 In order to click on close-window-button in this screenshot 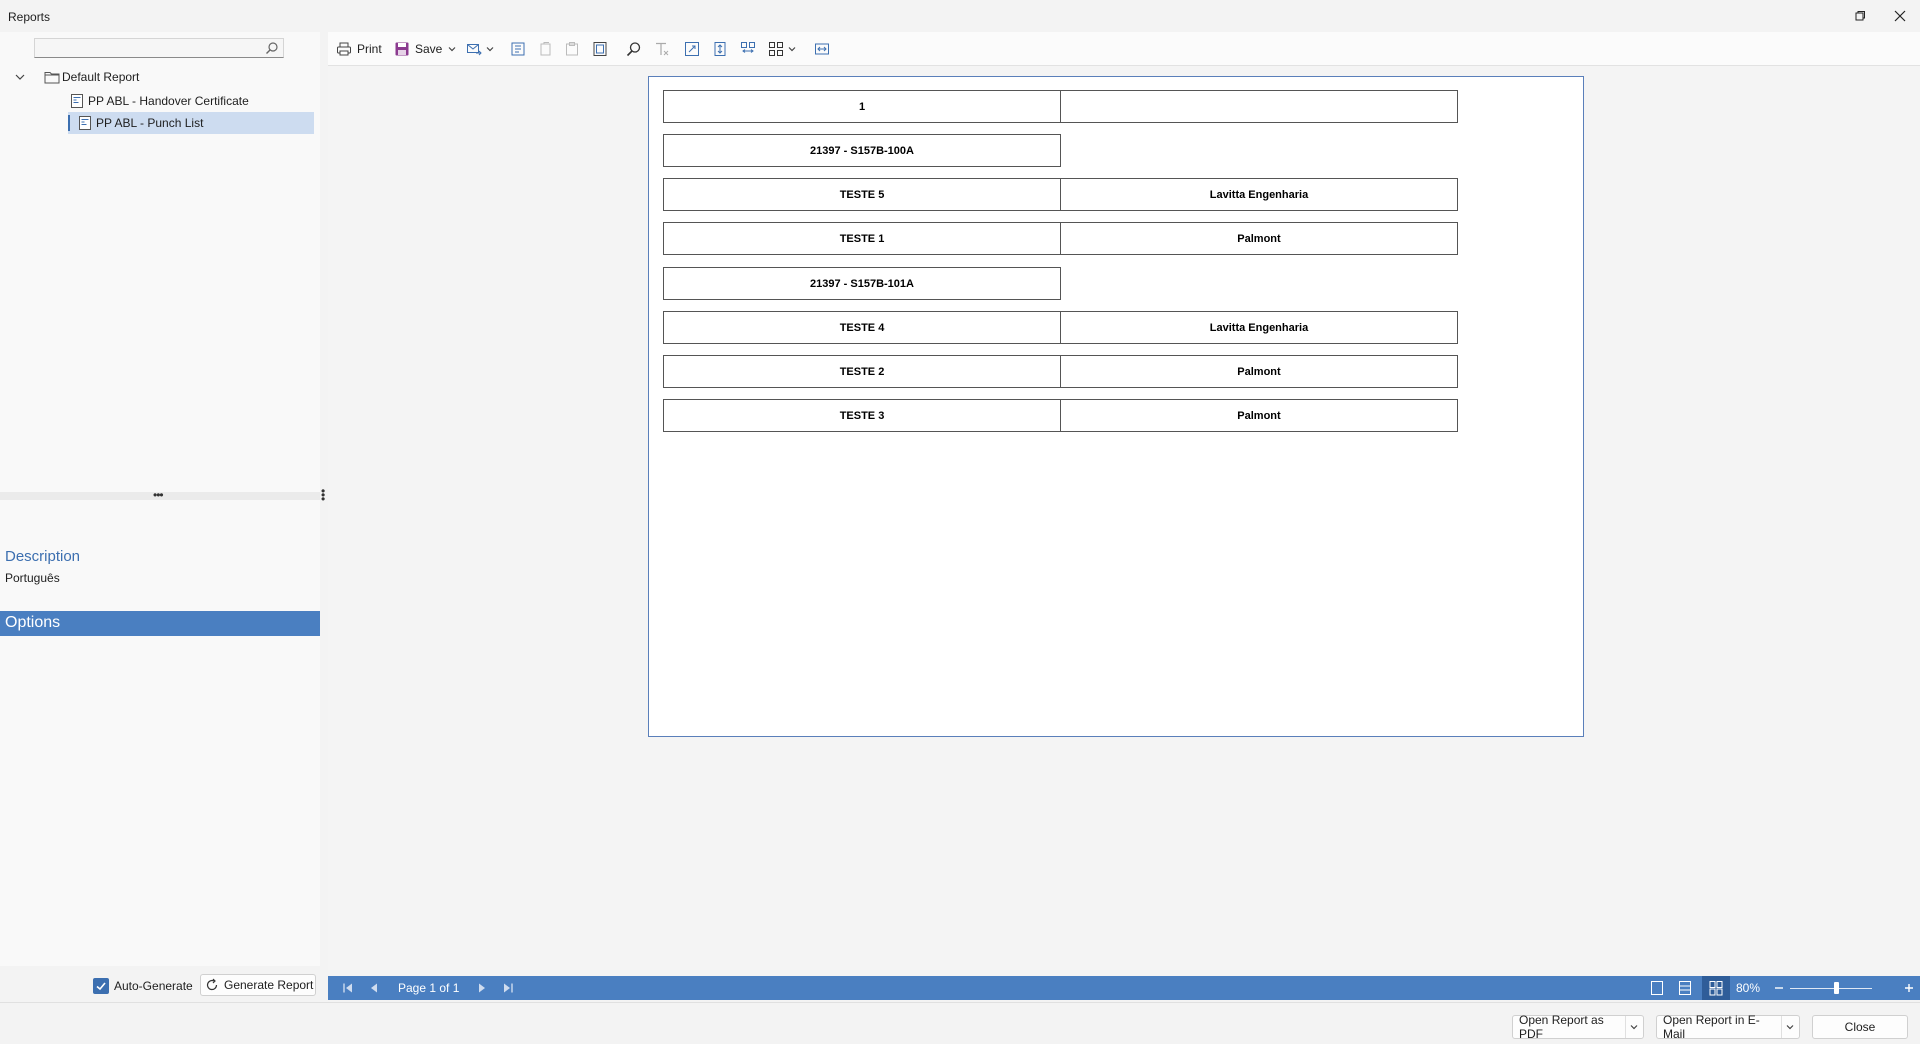, I will do `click(1900, 16)`.